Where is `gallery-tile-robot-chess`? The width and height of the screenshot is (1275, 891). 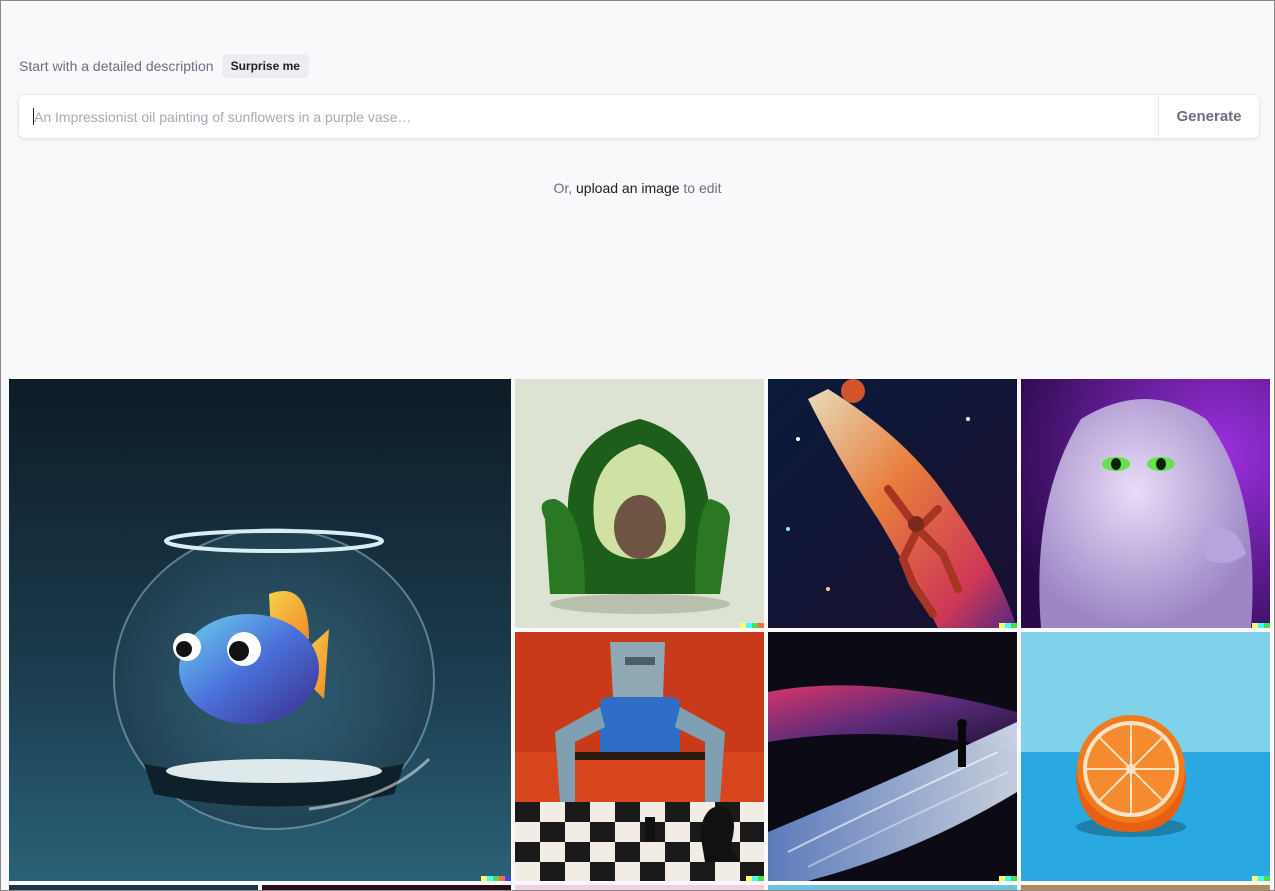
gallery-tile-robot-chess is located at coordinates (639, 756).